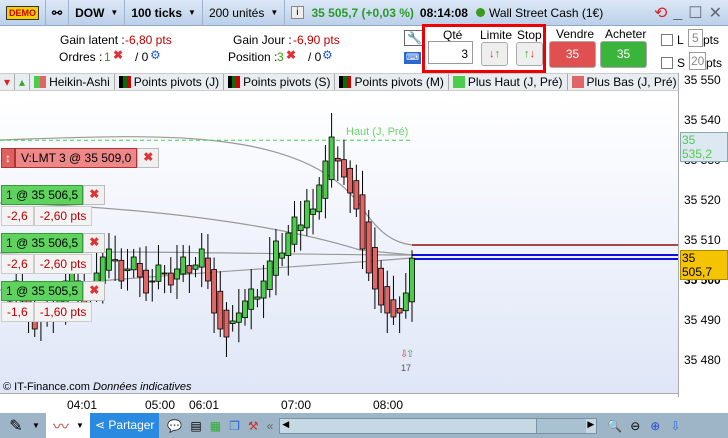 The height and width of the screenshot is (438, 728). Describe the element at coordinates (142, 57) in the screenshot. I see `ordres-zero: / 0` at that location.